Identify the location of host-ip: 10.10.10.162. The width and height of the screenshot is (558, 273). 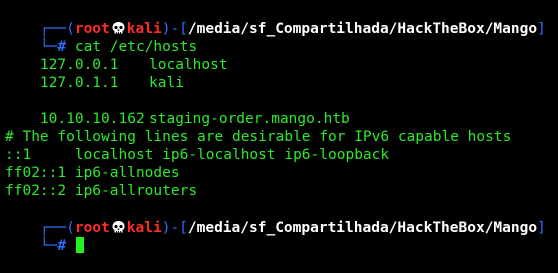
(92, 119).